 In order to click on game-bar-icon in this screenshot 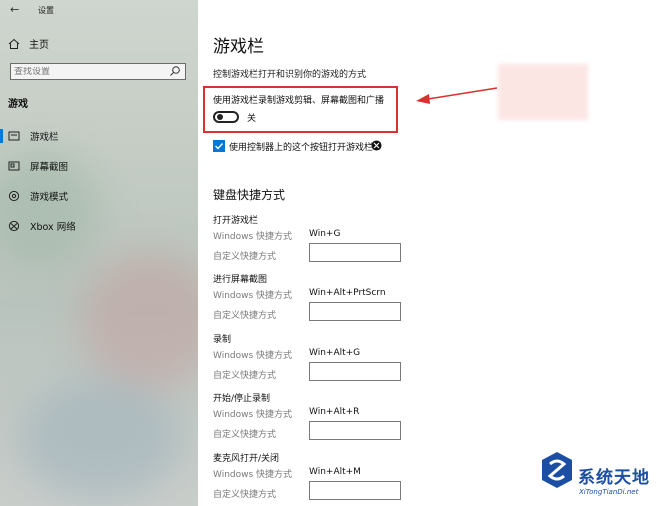, I will do `click(14, 136)`.